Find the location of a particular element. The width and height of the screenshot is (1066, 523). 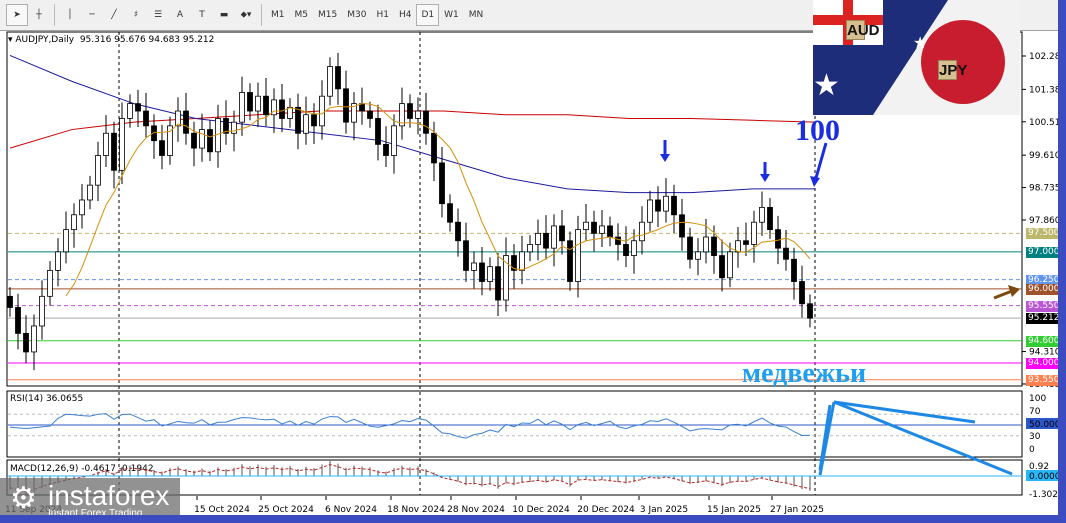

date-label: 27 Jan 2025 is located at coordinates (797, 510).